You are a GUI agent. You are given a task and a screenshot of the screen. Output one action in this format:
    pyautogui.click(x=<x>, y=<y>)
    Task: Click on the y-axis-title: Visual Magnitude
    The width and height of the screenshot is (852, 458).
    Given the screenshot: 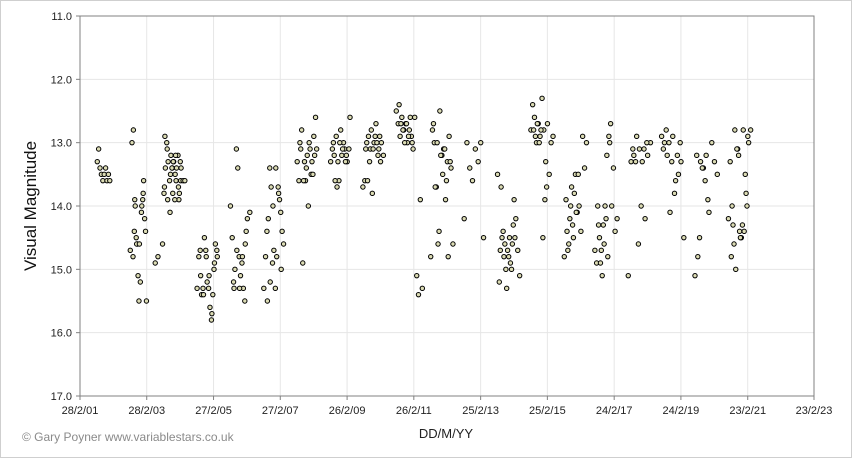 What is the action you would take?
    pyautogui.click(x=30, y=206)
    